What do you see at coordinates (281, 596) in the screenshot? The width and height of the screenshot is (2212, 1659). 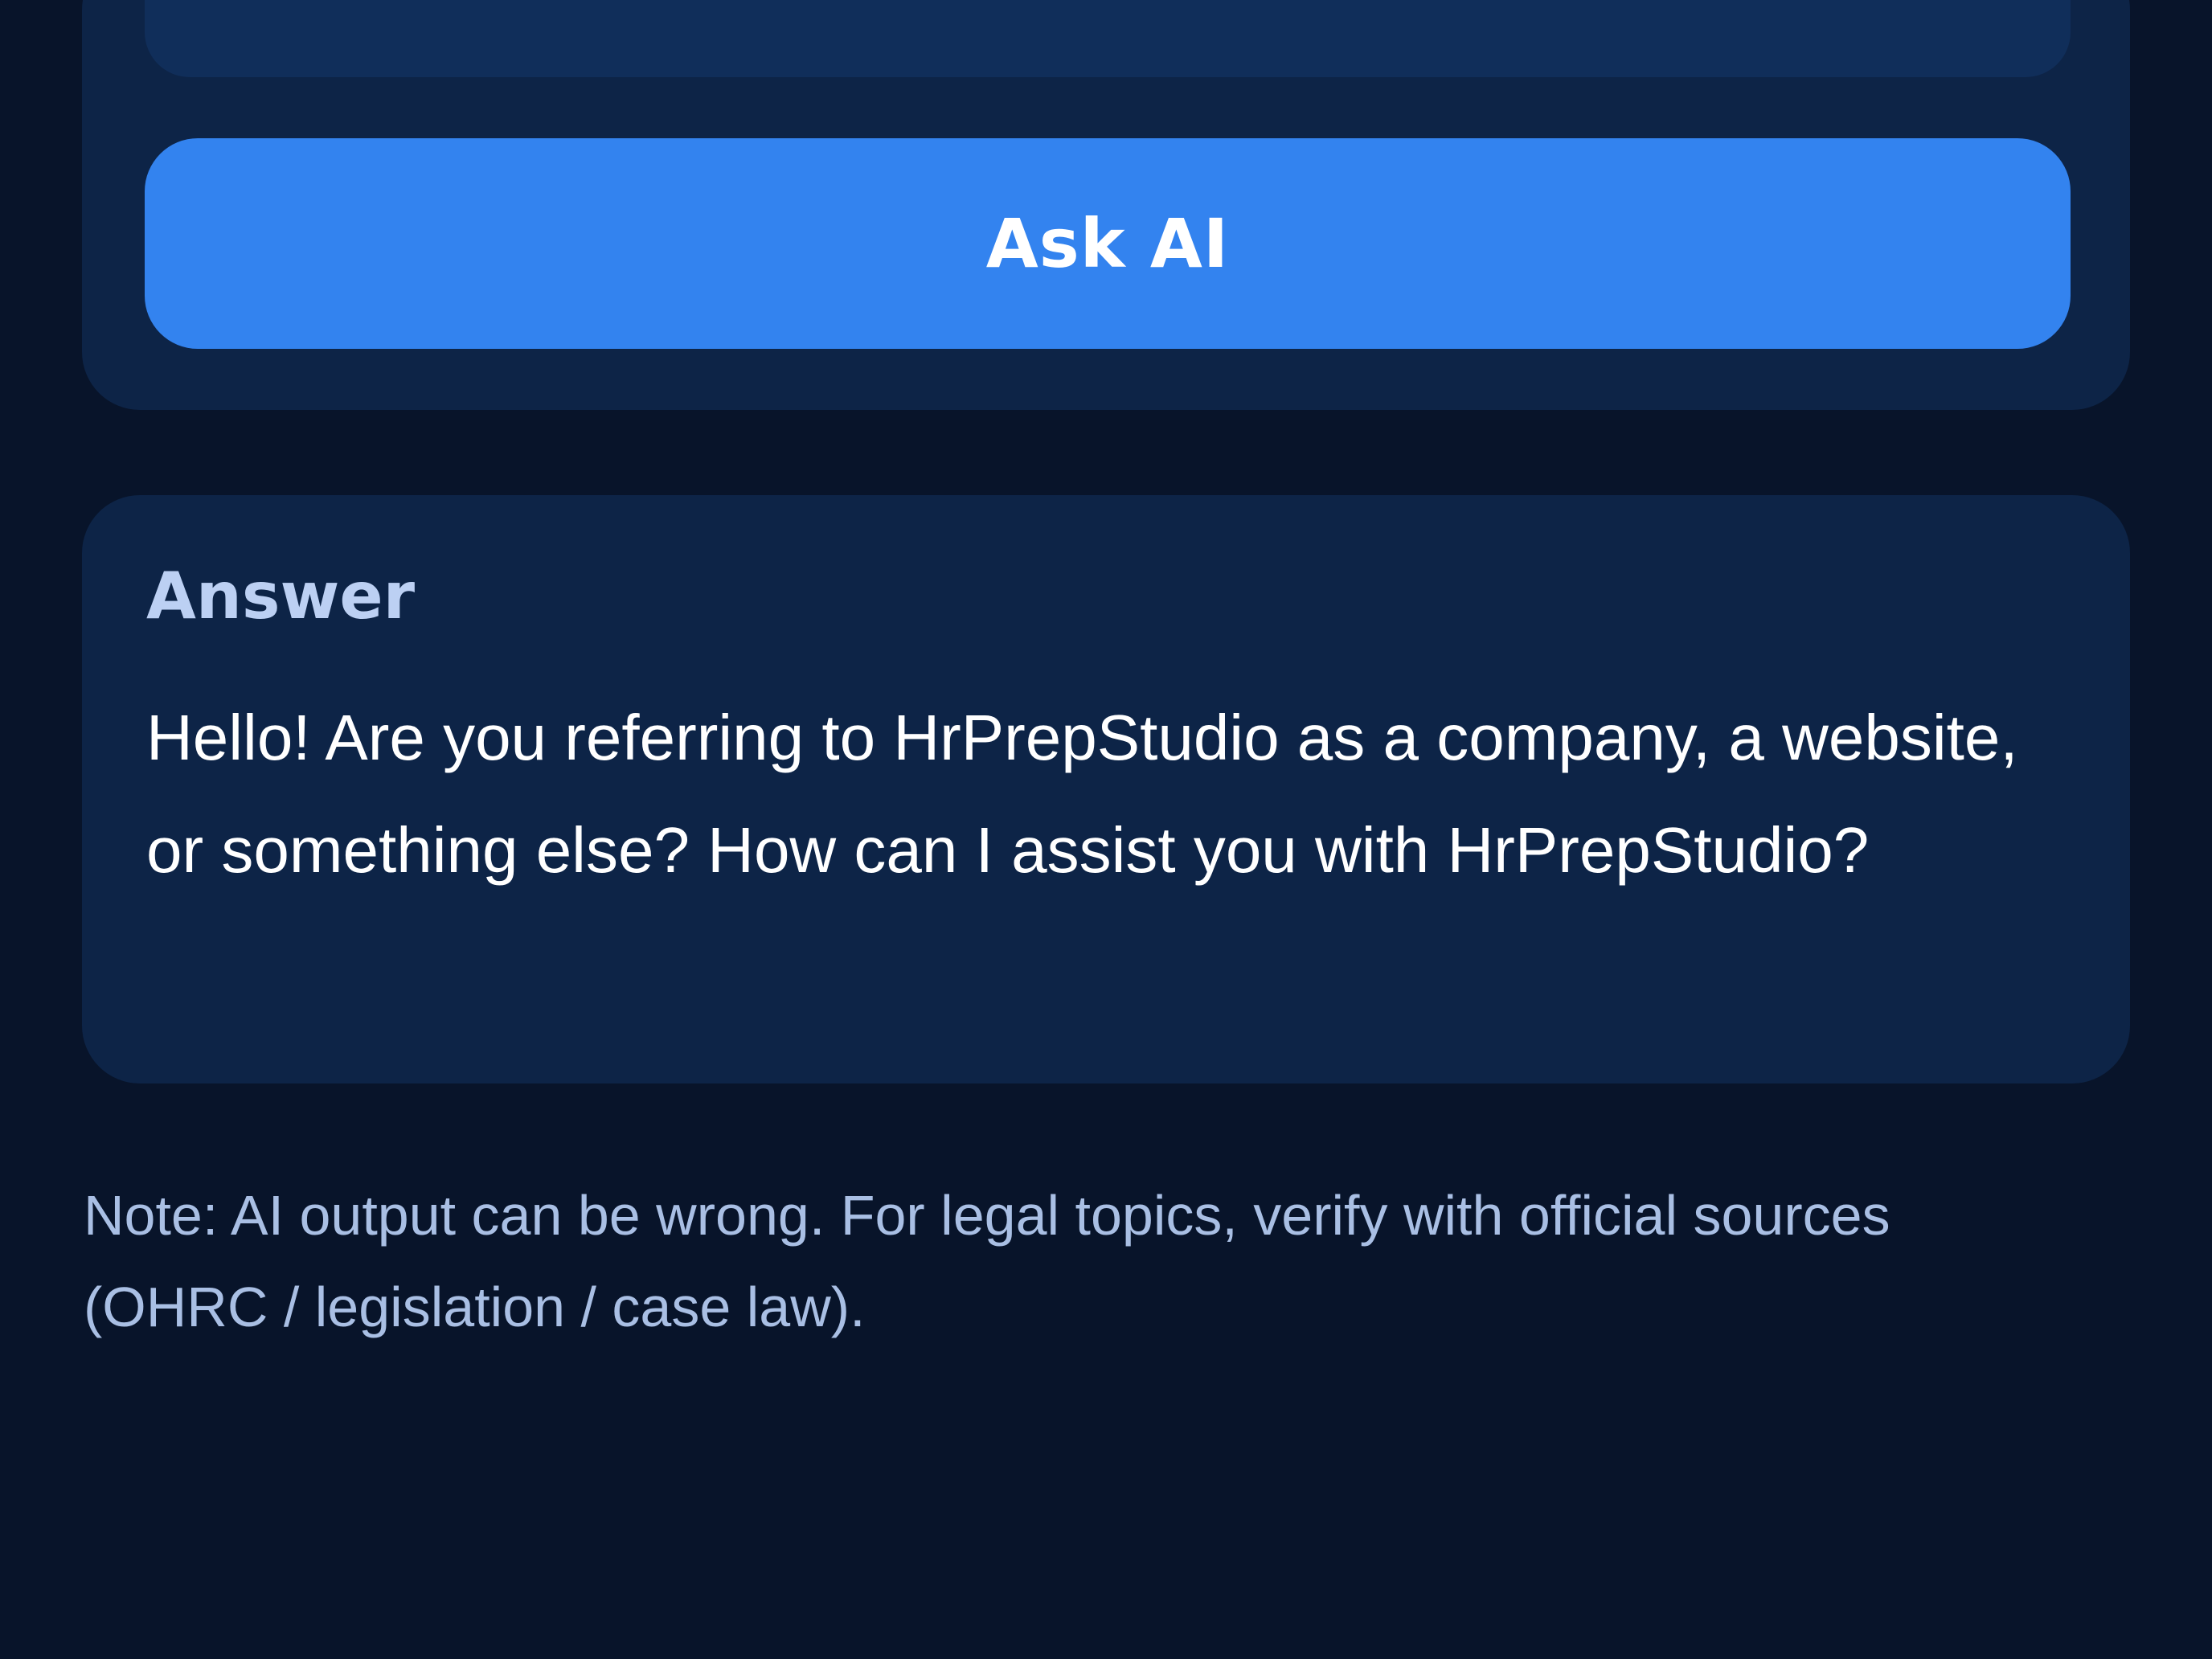 I see `answer-title: Answer` at bounding box center [281, 596].